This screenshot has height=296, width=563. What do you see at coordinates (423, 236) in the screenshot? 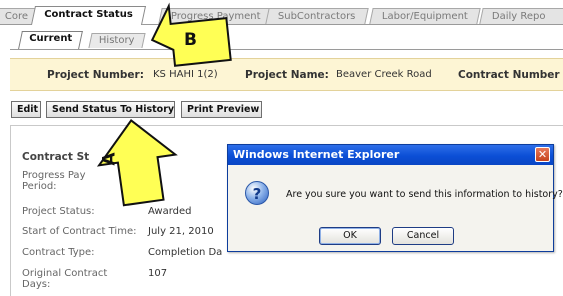
I see `cancel-button: Cancel` at bounding box center [423, 236].